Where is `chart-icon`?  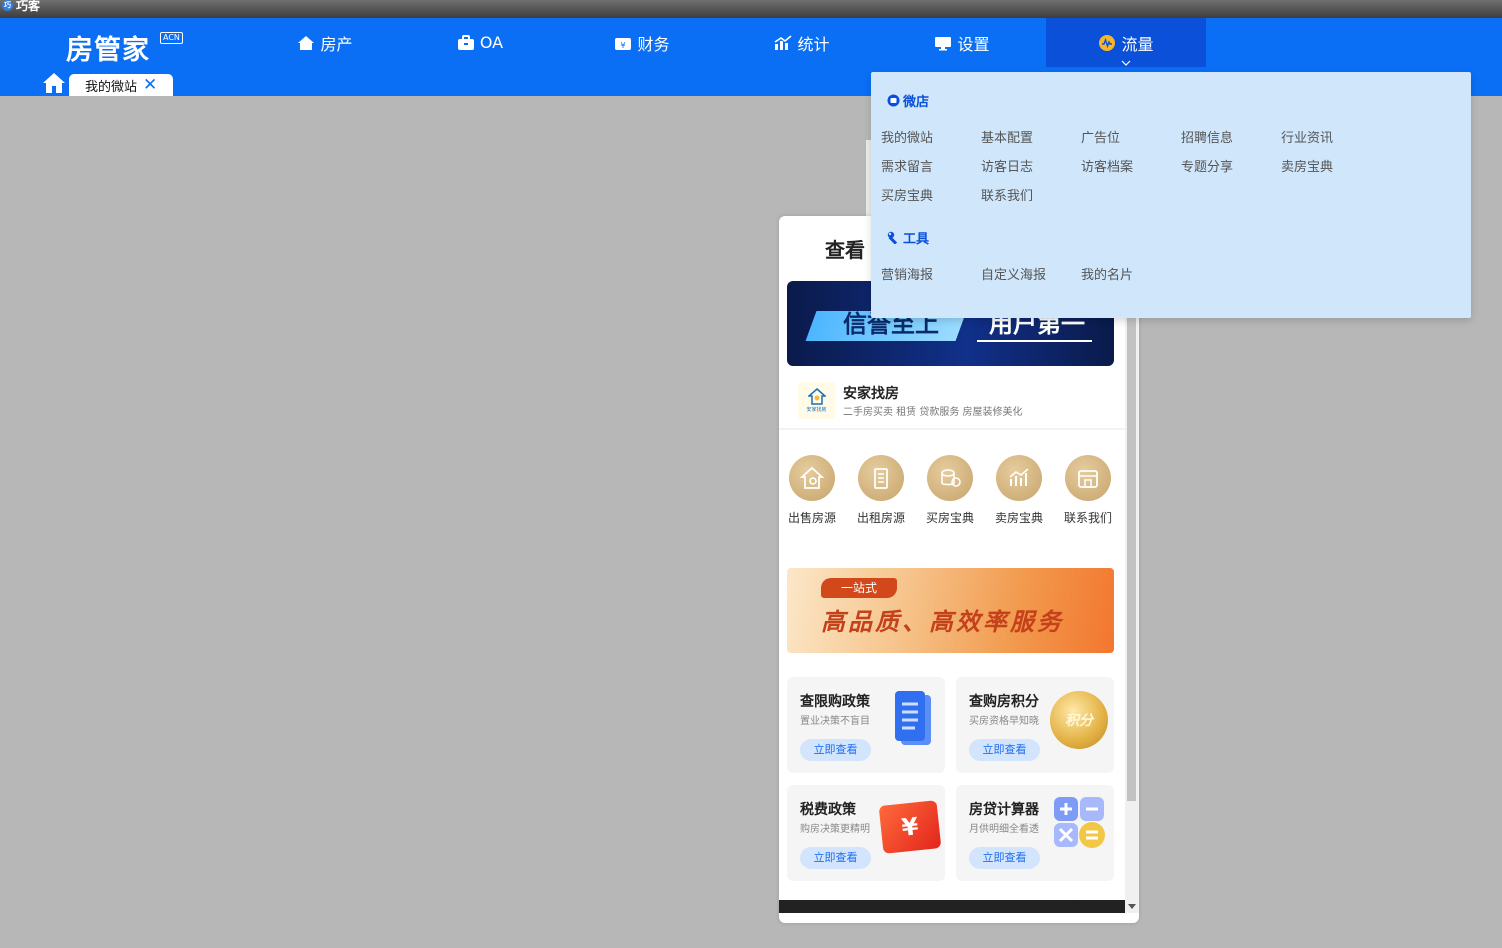 chart-icon is located at coordinates (783, 42).